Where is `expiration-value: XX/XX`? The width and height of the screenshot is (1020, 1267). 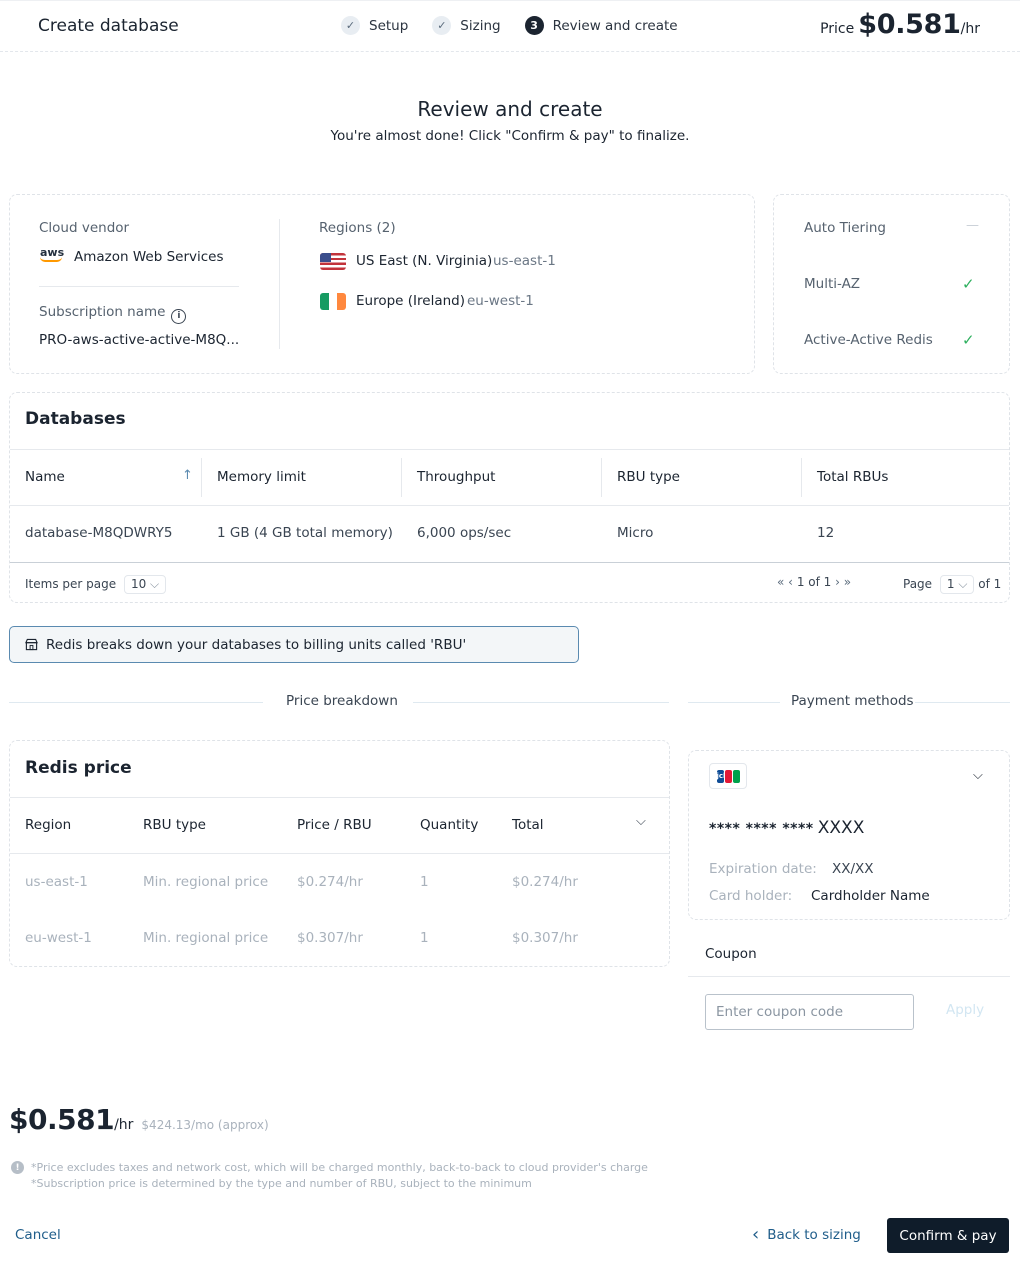 expiration-value: XX/XX is located at coordinates (853, 869).